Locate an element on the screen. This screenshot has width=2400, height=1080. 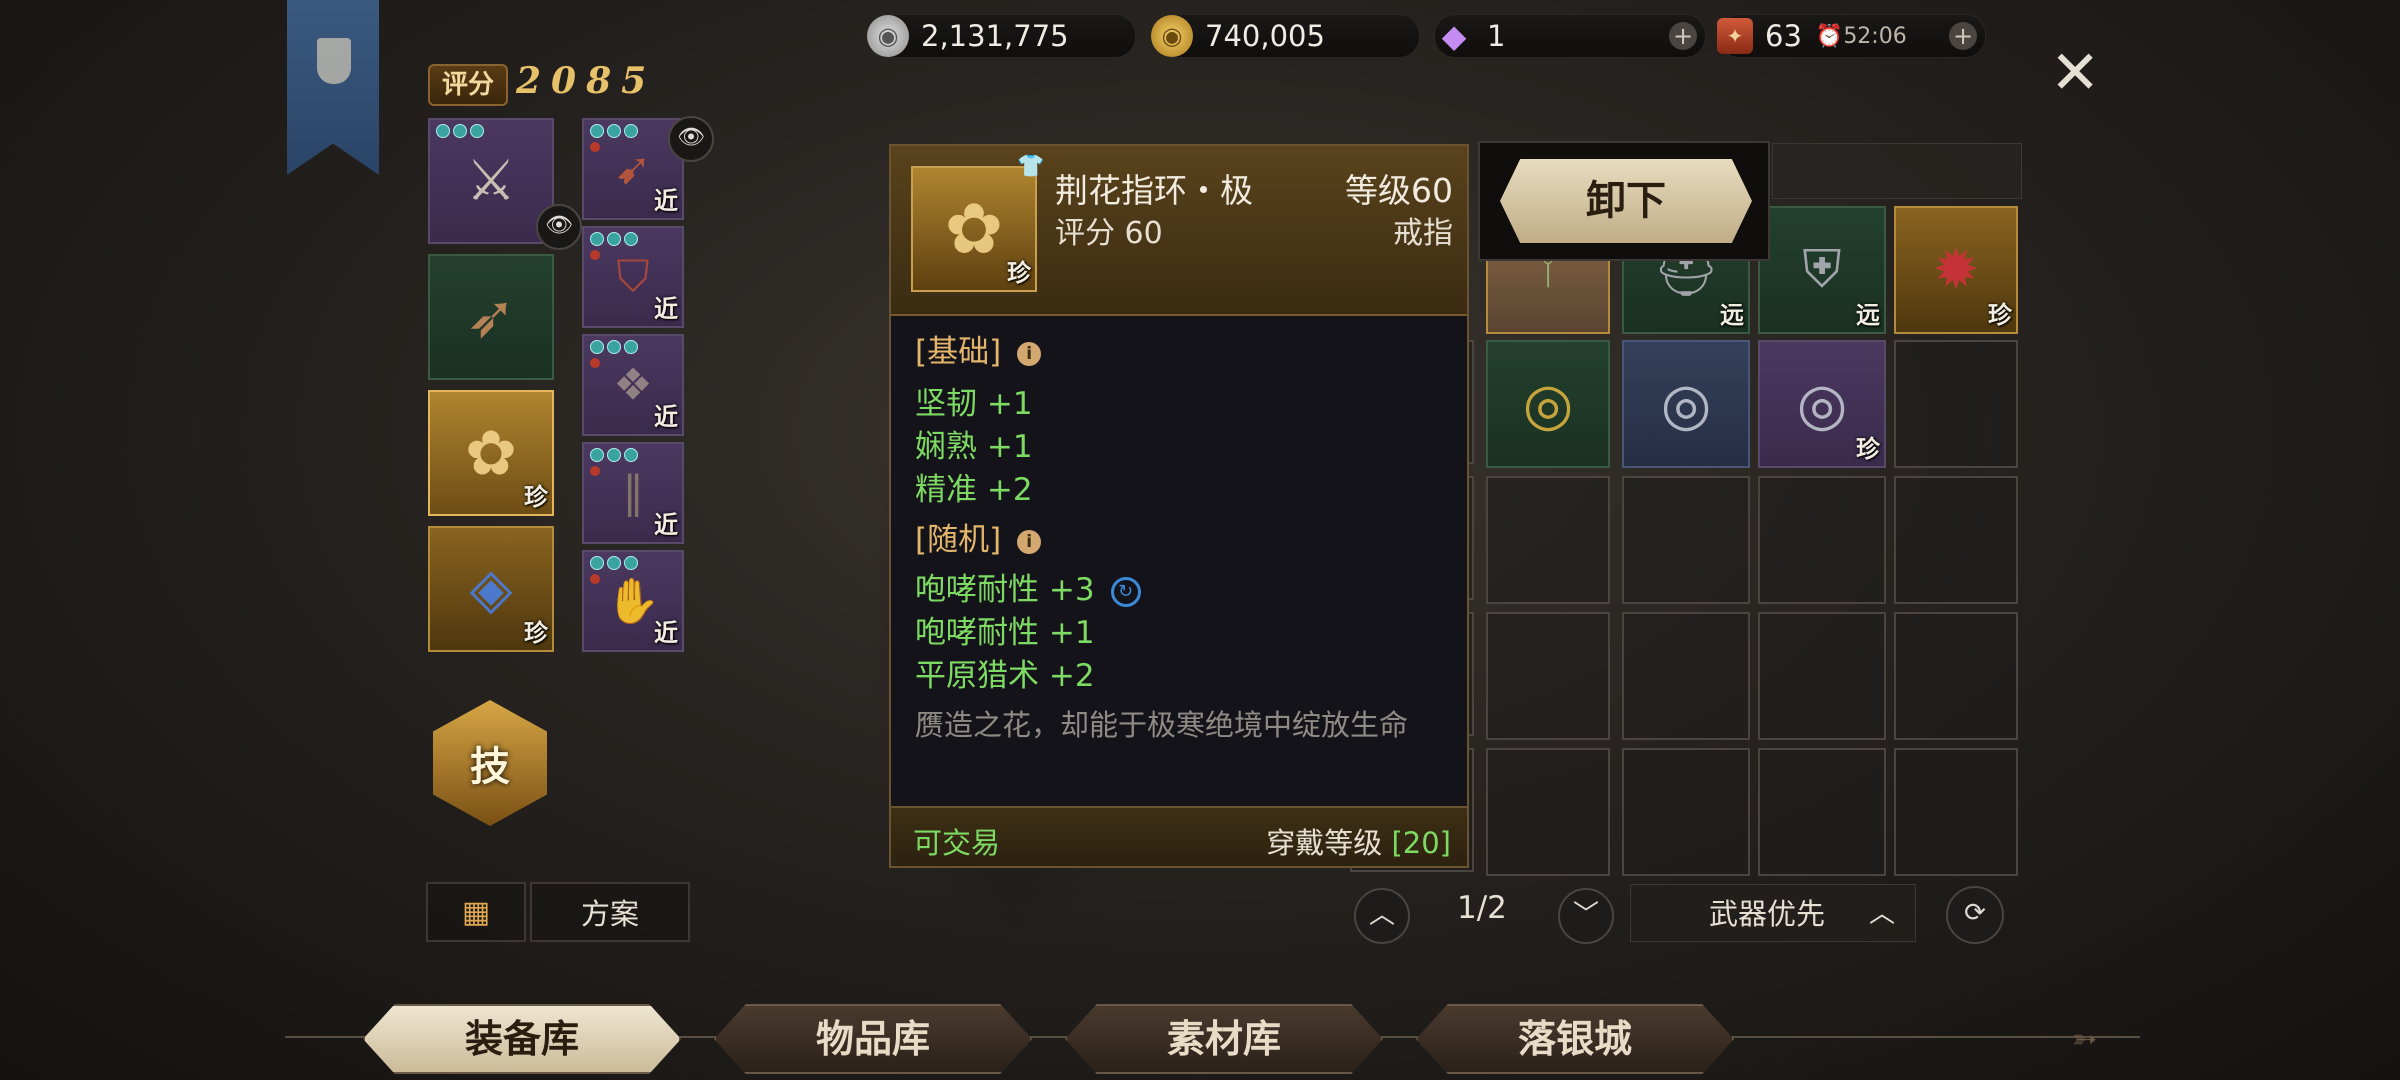
cape-icon: ❖ is located at coordinates (633, 385).